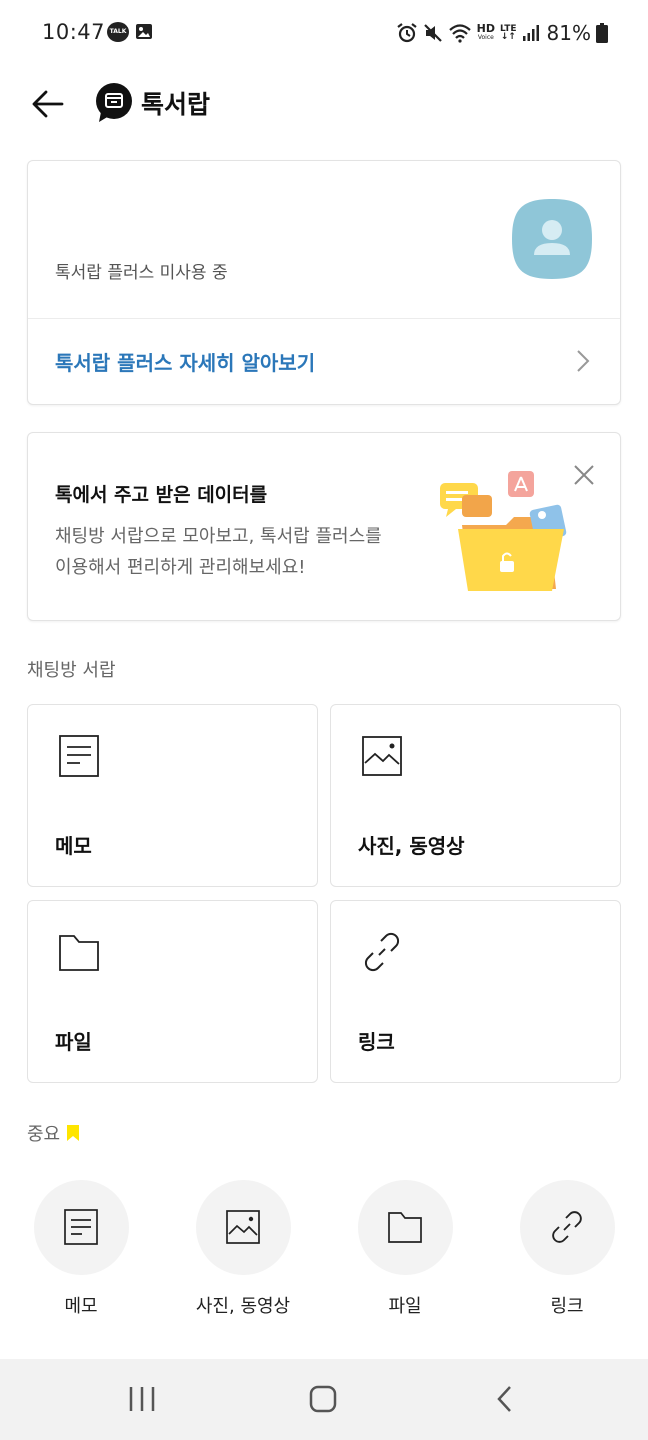 This screenshot has height=1440, width=648. I want to click on important-section-label: 중요, so click(53, 1133).